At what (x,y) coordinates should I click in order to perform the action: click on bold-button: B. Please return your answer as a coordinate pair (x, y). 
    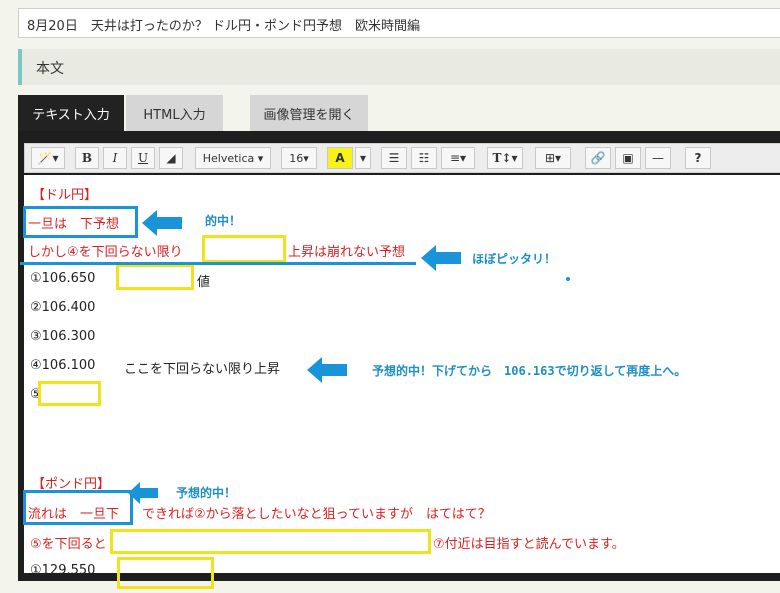
    Looking at the image, I should click on (87, 158).